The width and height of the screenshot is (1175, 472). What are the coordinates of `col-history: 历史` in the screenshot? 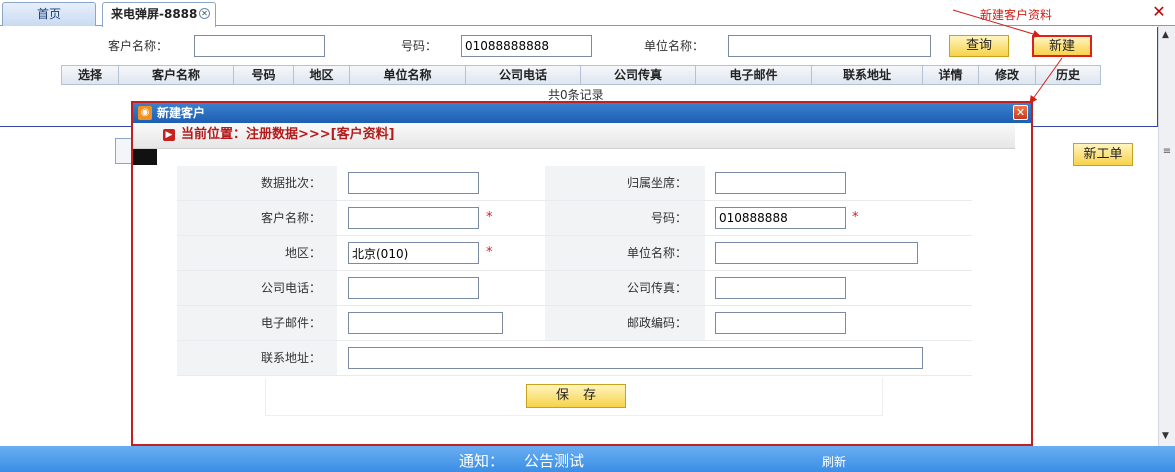 It's located at (1068, 75).